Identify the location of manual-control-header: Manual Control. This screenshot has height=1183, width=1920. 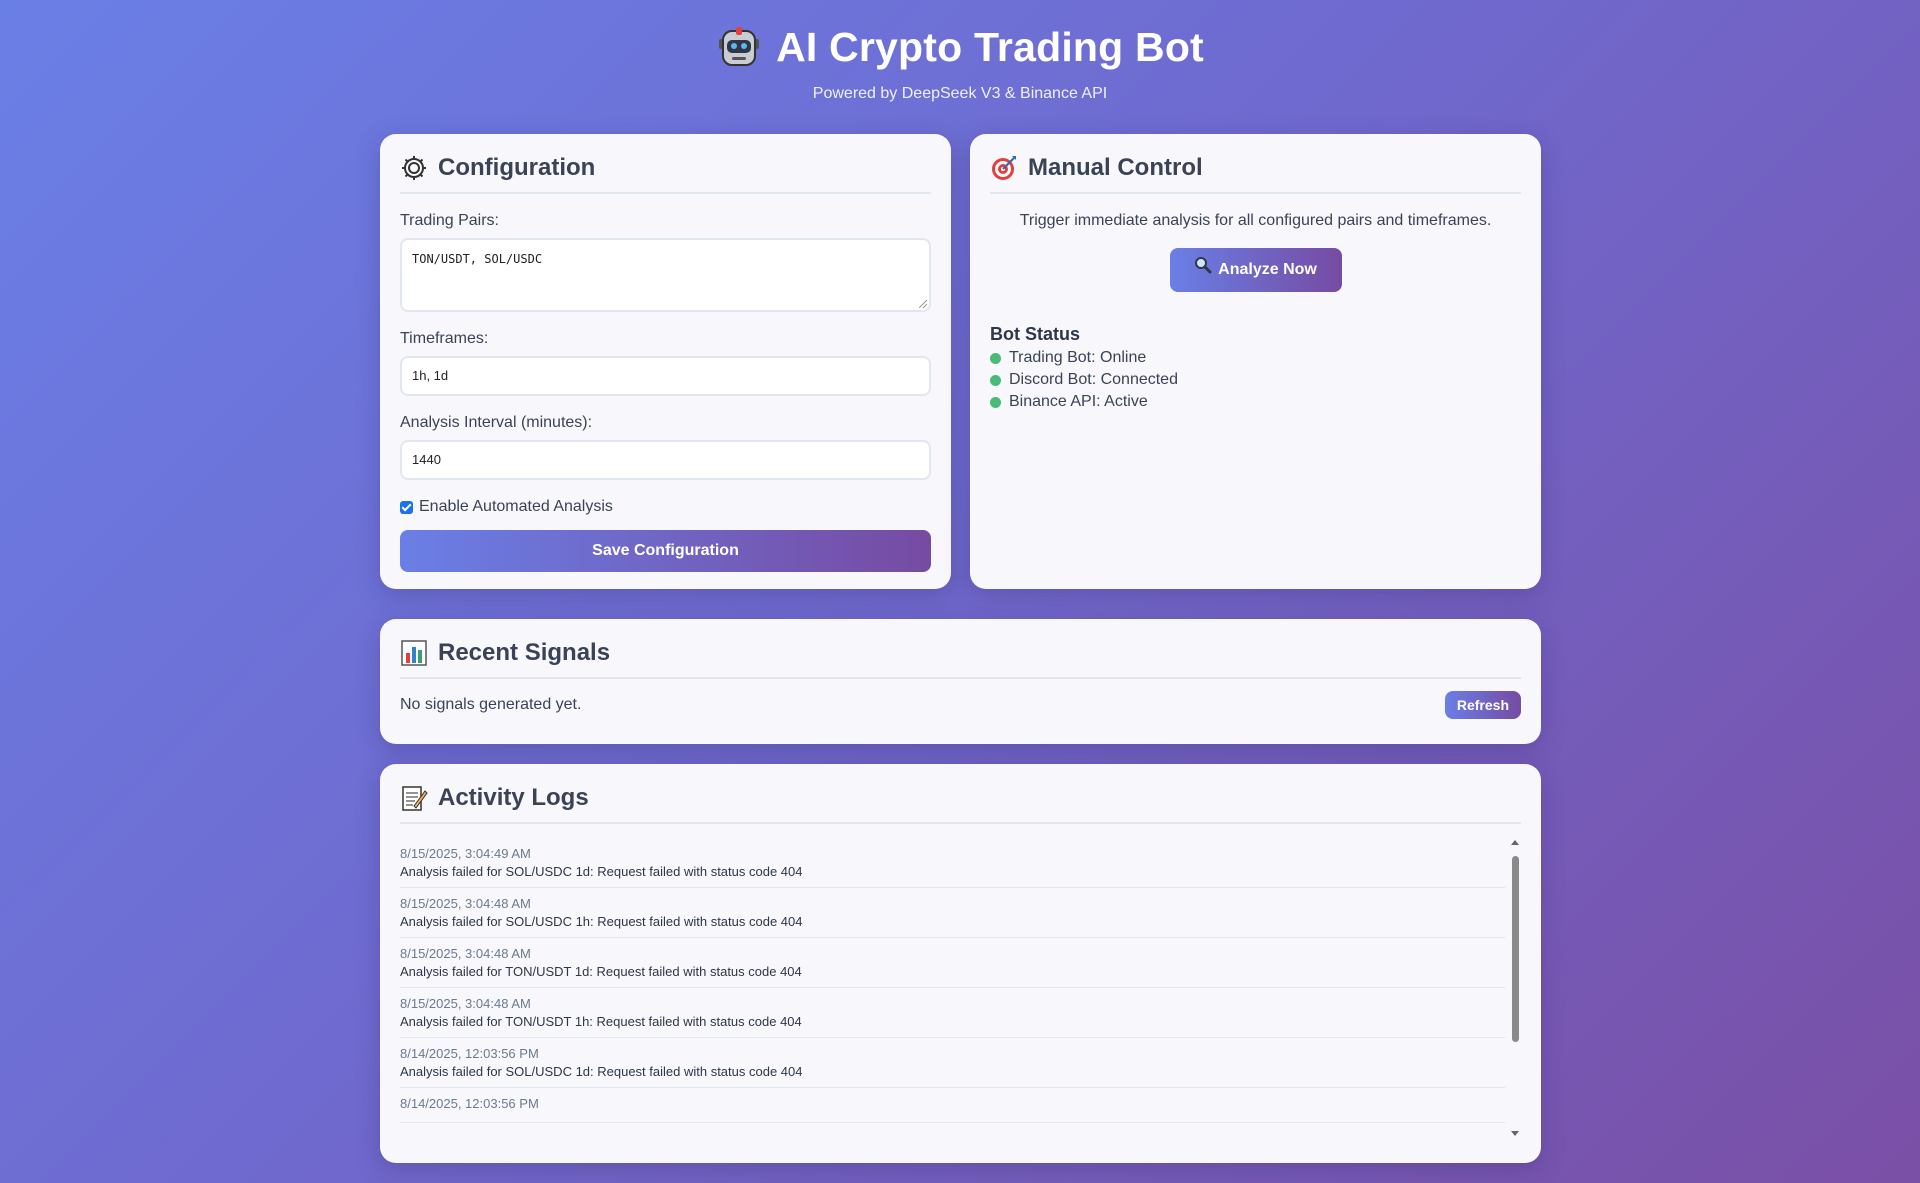
(1255, 174).